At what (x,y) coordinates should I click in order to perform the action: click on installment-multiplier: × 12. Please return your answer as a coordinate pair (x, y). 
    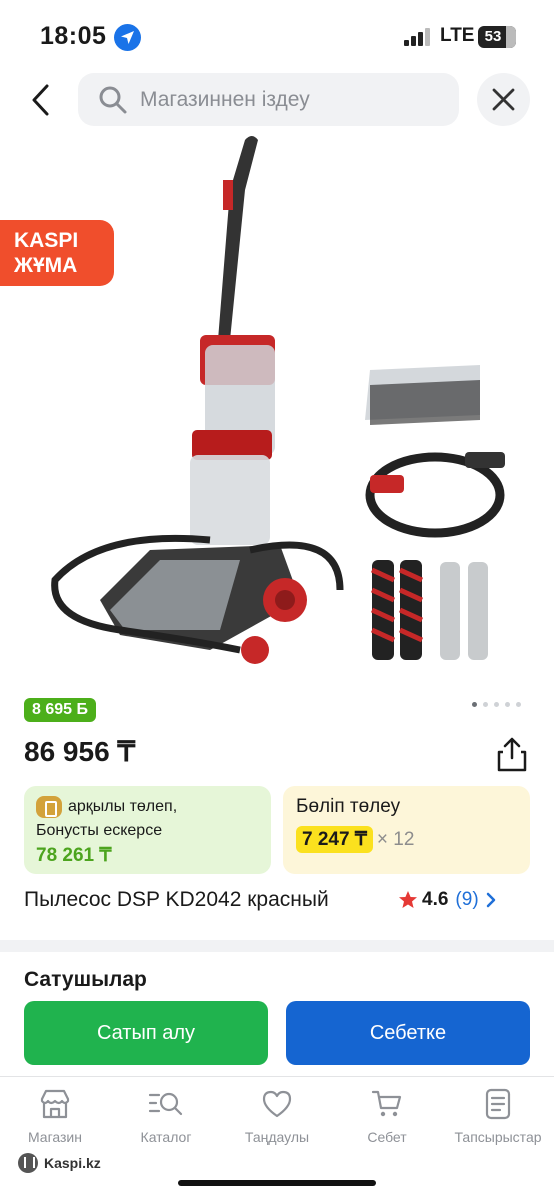
    Looking at the image, I should click on (395, 839).